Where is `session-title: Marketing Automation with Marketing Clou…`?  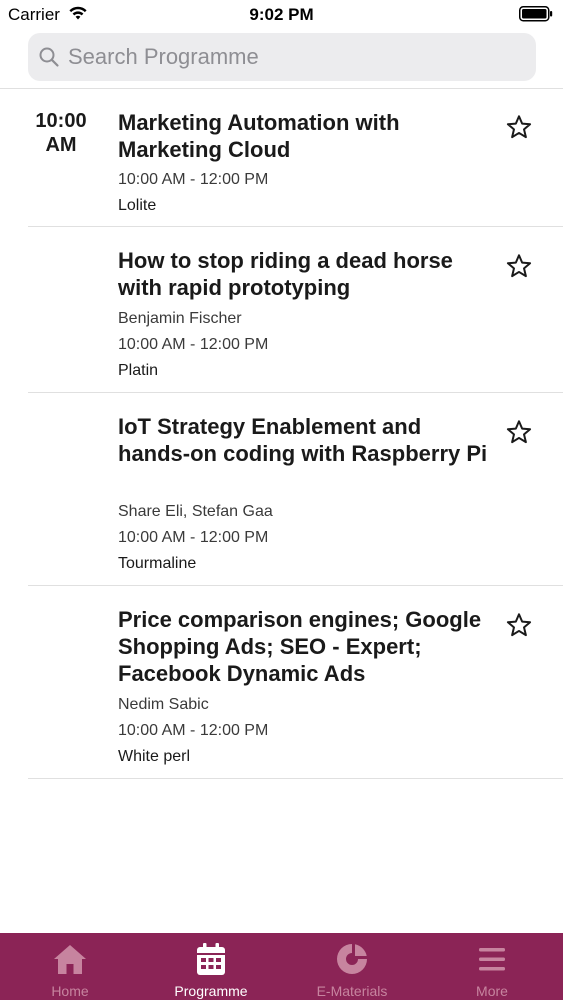 session-title: Marketing Automation with Marketing Clou… is located at coordinates (259, 136).